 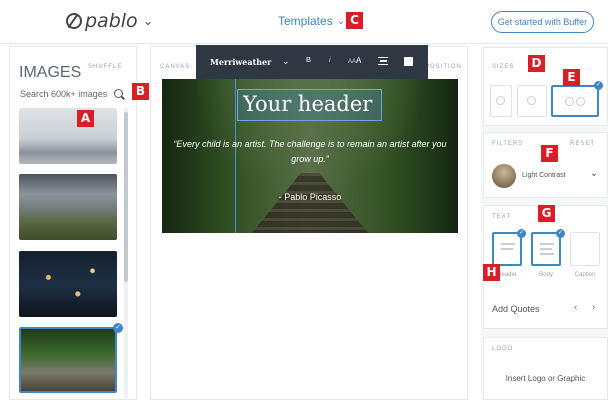 What do you see at coordinates (502, 217) in the screenshot?
I see `text-label: TEXT` at bounding box center [502, 217].